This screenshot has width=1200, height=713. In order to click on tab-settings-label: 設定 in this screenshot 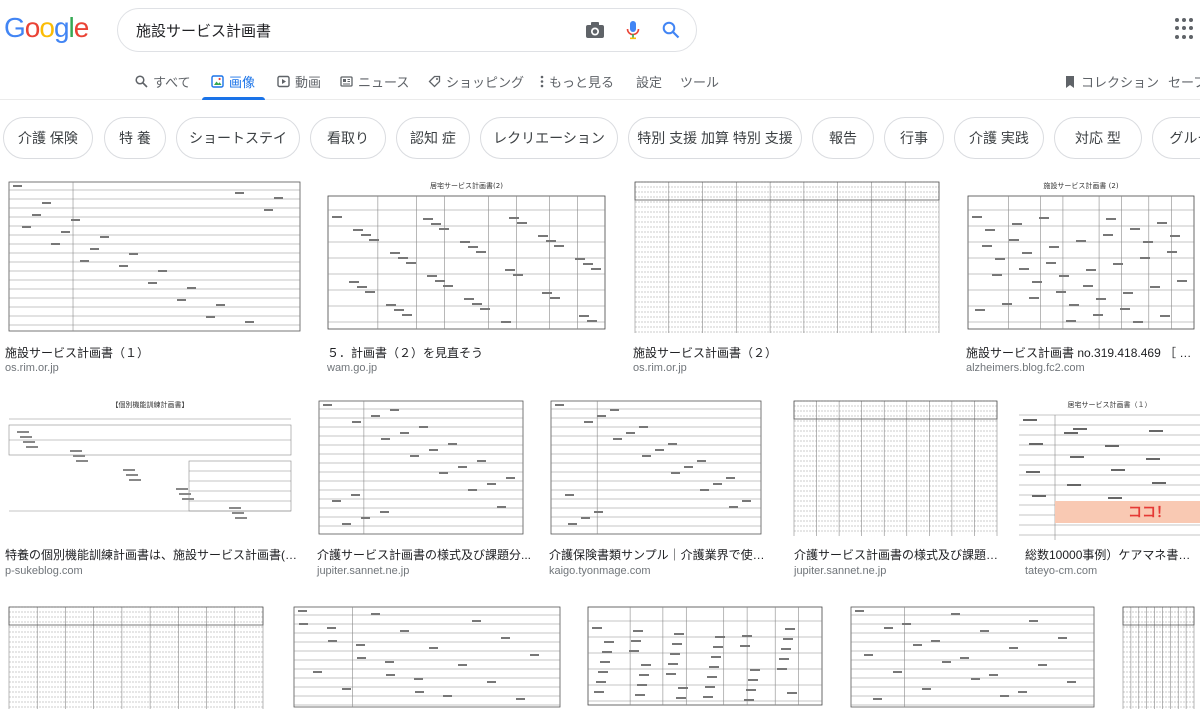, I will do `click(649, 82)`.